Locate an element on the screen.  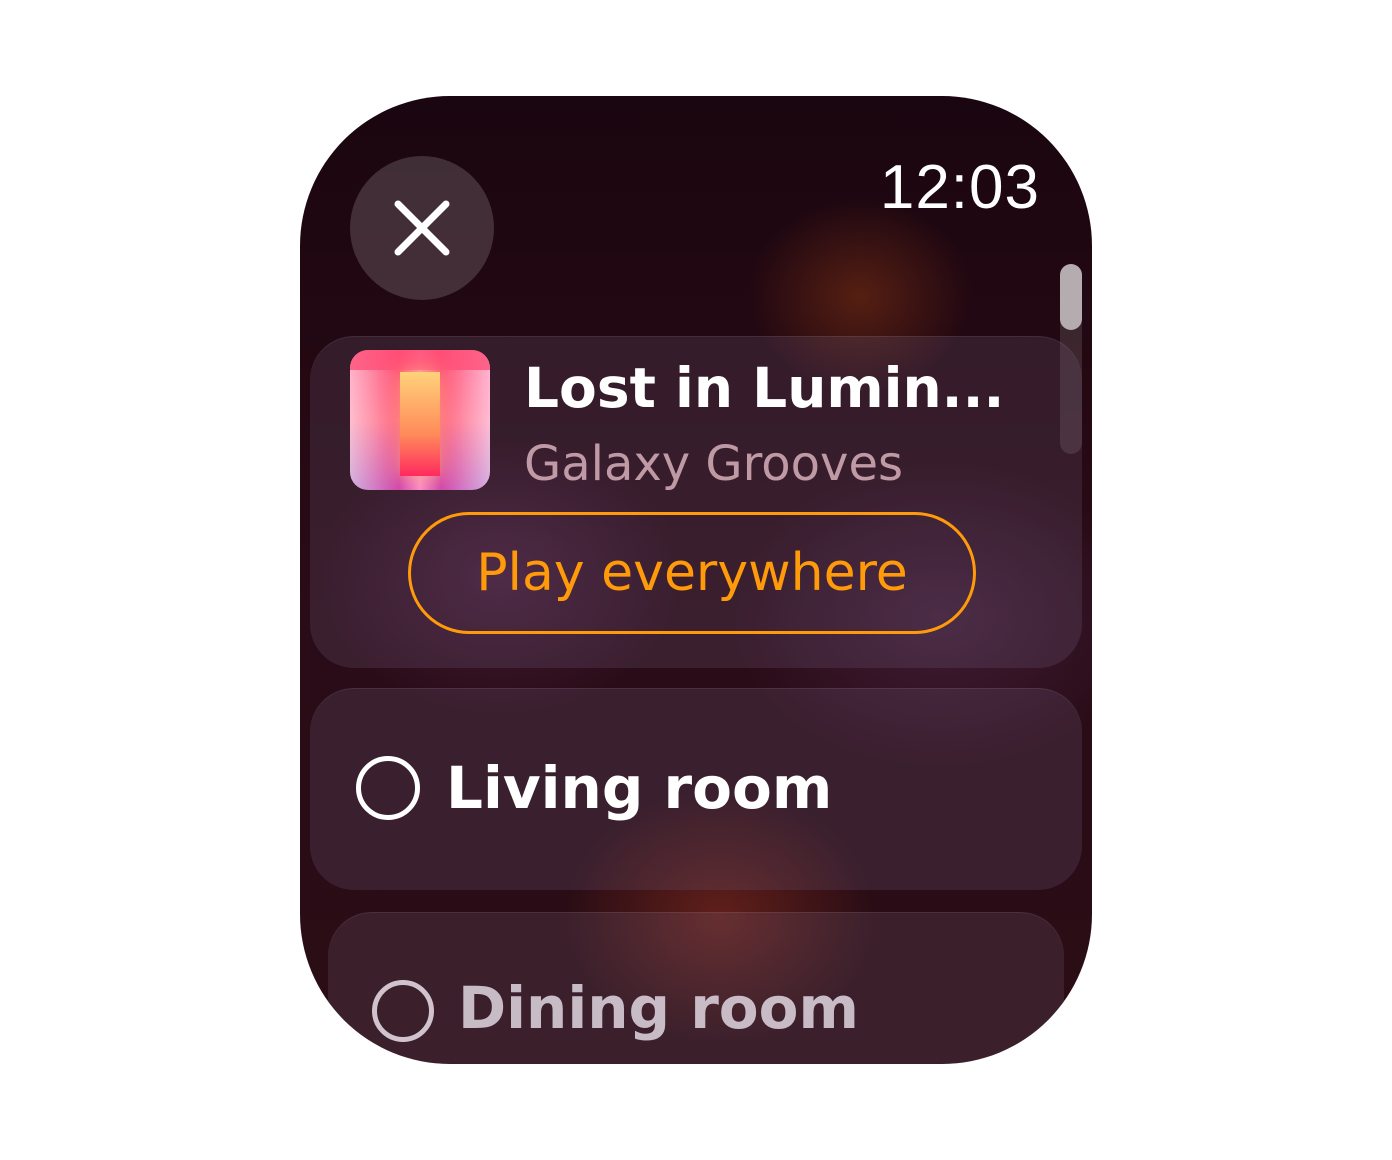
room-label: Dining room is located at coordinates (658, 1008).